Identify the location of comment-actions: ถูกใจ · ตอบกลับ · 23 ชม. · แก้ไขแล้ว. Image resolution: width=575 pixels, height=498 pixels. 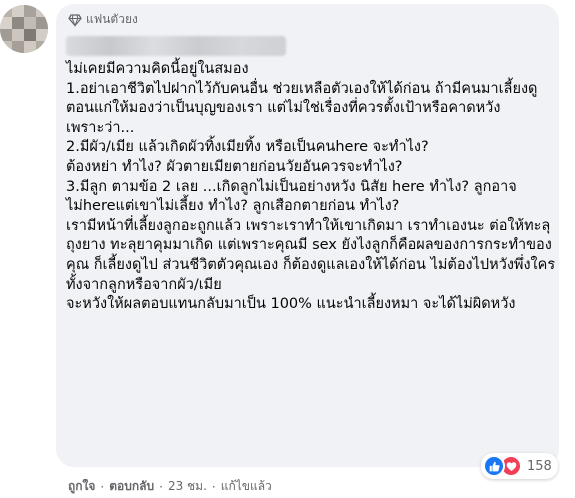
(170, 486).